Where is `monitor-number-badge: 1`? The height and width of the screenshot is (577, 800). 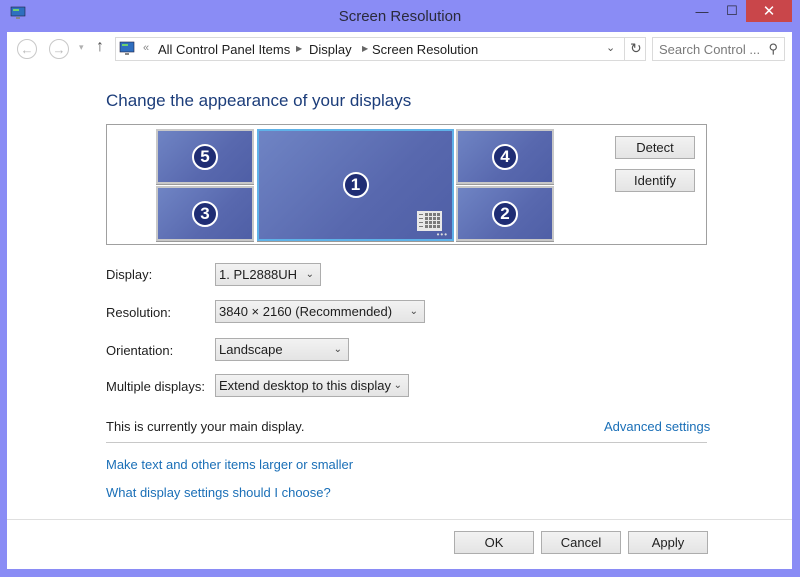
monitor-number-badge: 1 is located at coordinates (355, 185).